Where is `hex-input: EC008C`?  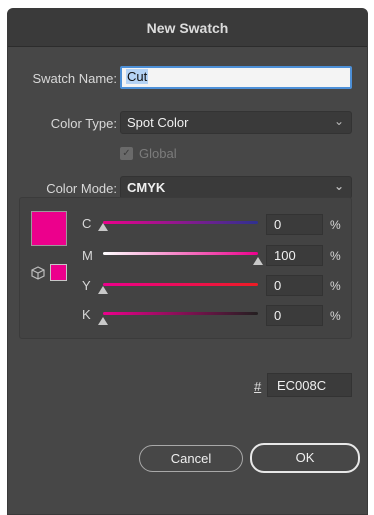
hex-input: EC008C is located at coordinates (309, 385).